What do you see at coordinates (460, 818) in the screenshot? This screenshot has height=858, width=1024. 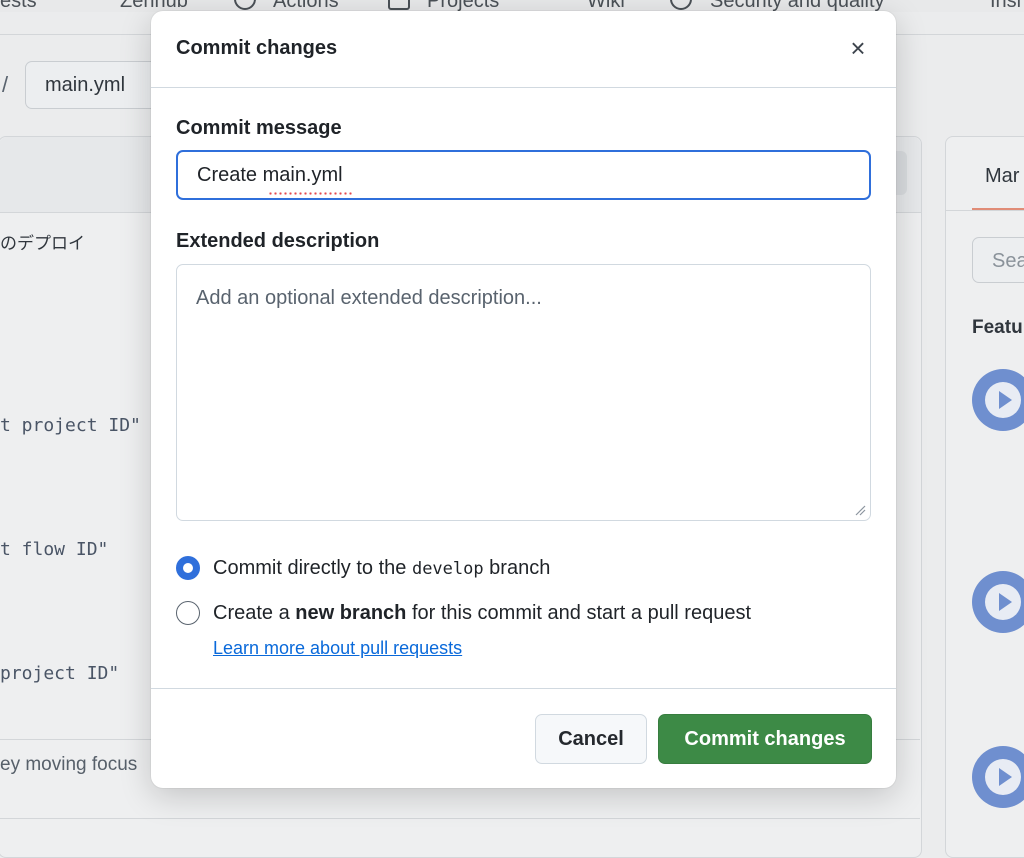 I see `editor-bottom-divider` at bounding box center [460, 818].